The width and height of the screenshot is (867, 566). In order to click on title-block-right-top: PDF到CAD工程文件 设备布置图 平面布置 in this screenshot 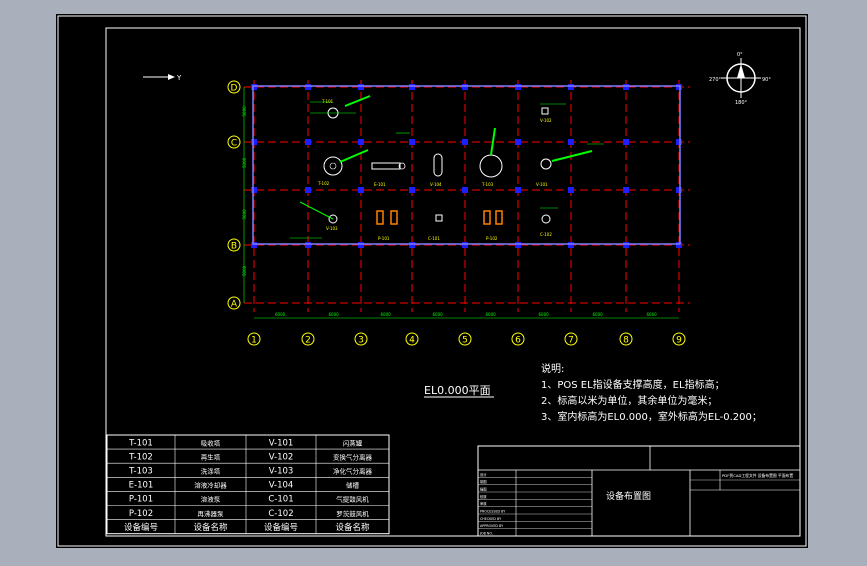, I will do `click(757, 475)`.